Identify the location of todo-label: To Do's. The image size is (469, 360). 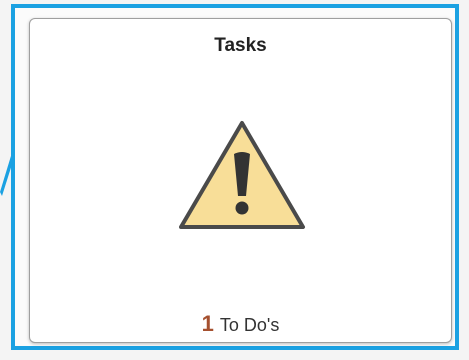
(249, 325).